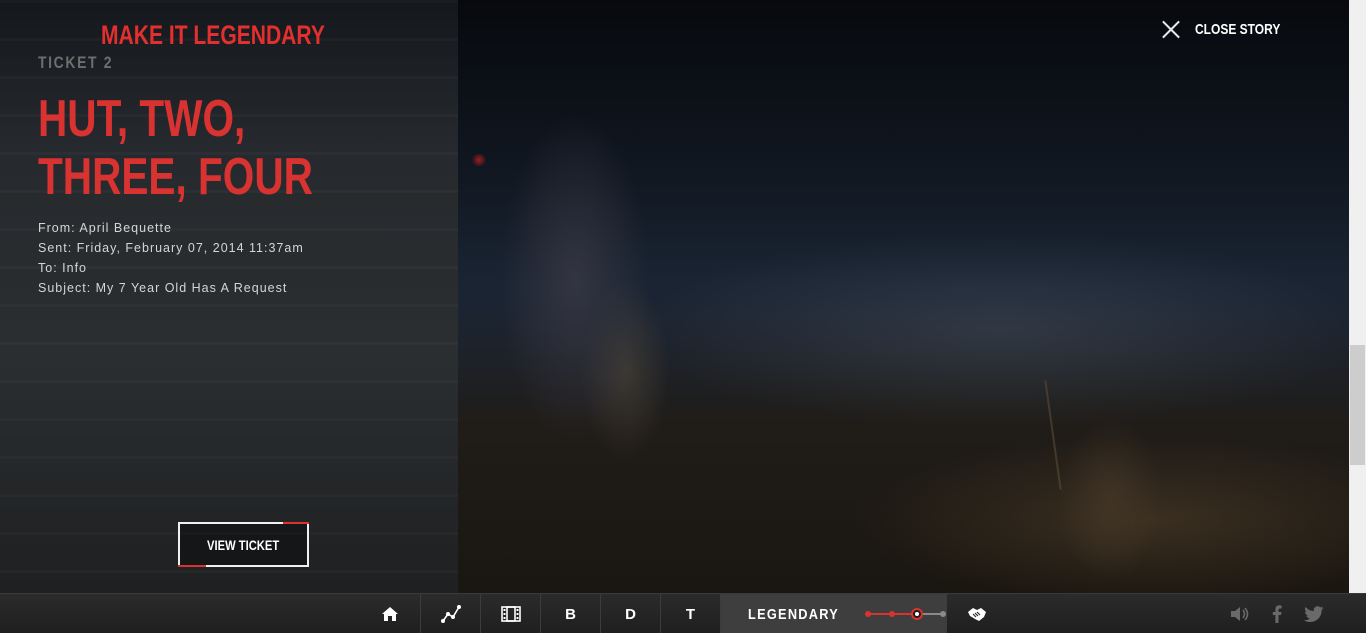  Describe the element at coordinates (917, 614) in the screenshot. I see `progress-dot-current` at that location.